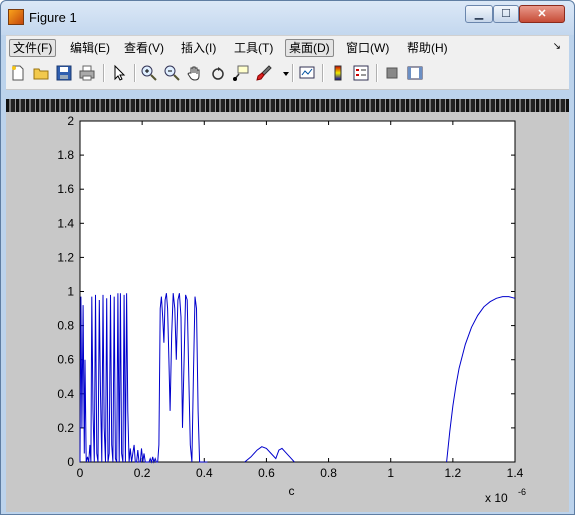 The height and width of the screenshot is (515, 575). What do you see at coordinates (70, 462) in the screenshot?
I see `y-tick-label: 0` at bounding box center [70, 462].